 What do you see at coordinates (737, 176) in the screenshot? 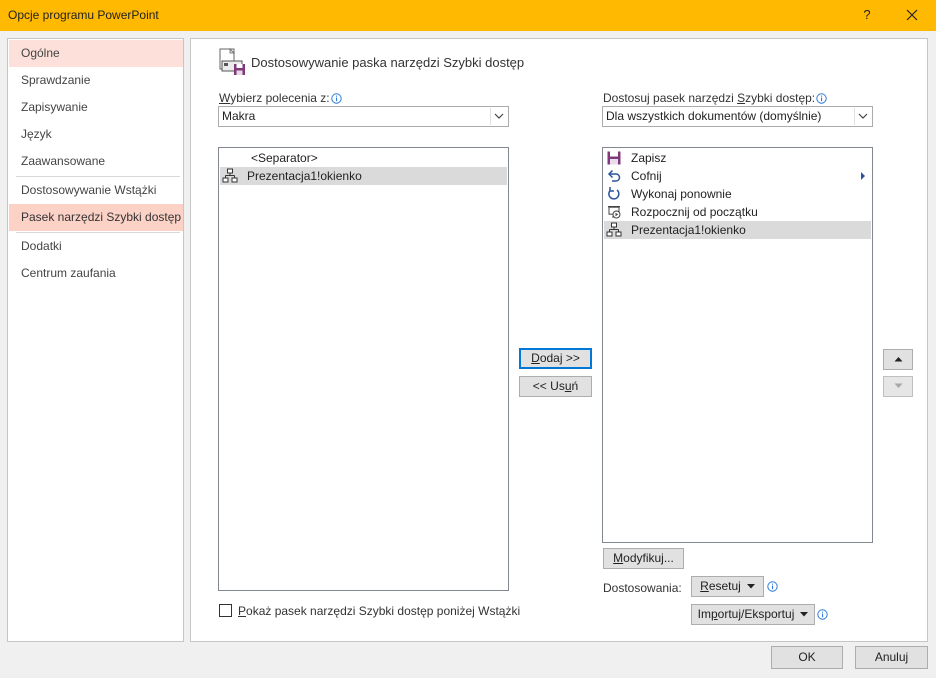
I see `list-item: Cofnij` at bounding box center [737, 176].